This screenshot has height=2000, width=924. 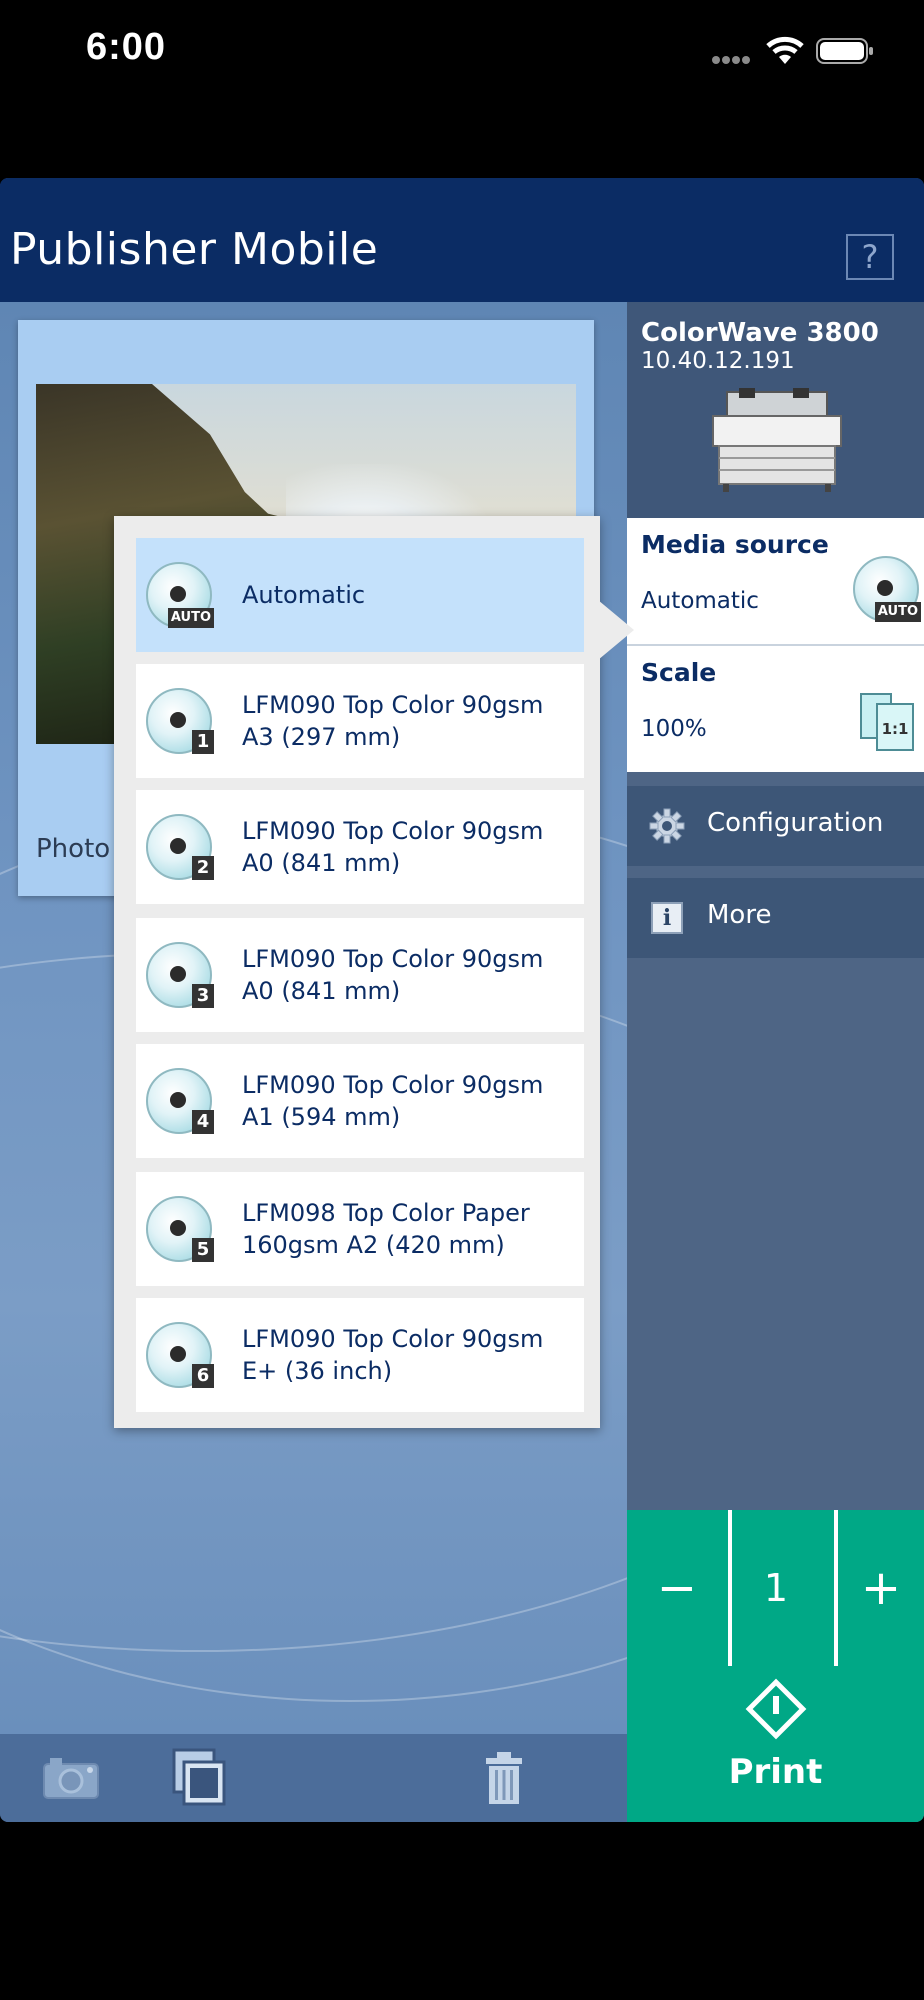 What do you see at coordinates (775, 1744) in the screenshot?
I see `print-button: Print` at bounding box center [775, 1744].